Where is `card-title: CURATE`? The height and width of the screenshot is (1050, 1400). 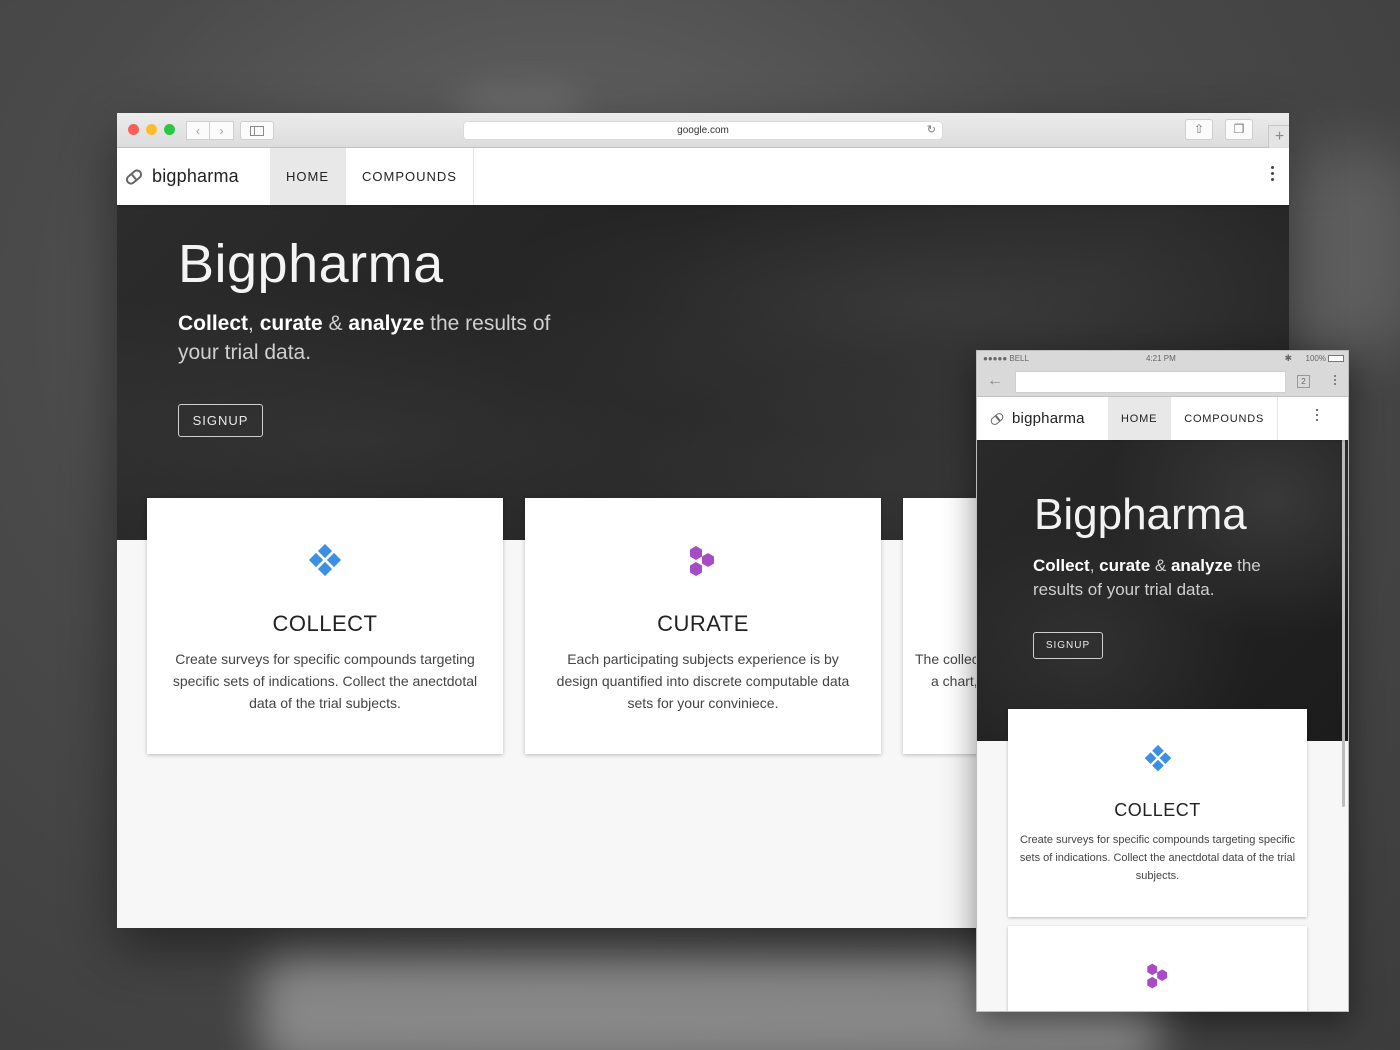
card-title: CURATE is located at coordinates (703, 623).